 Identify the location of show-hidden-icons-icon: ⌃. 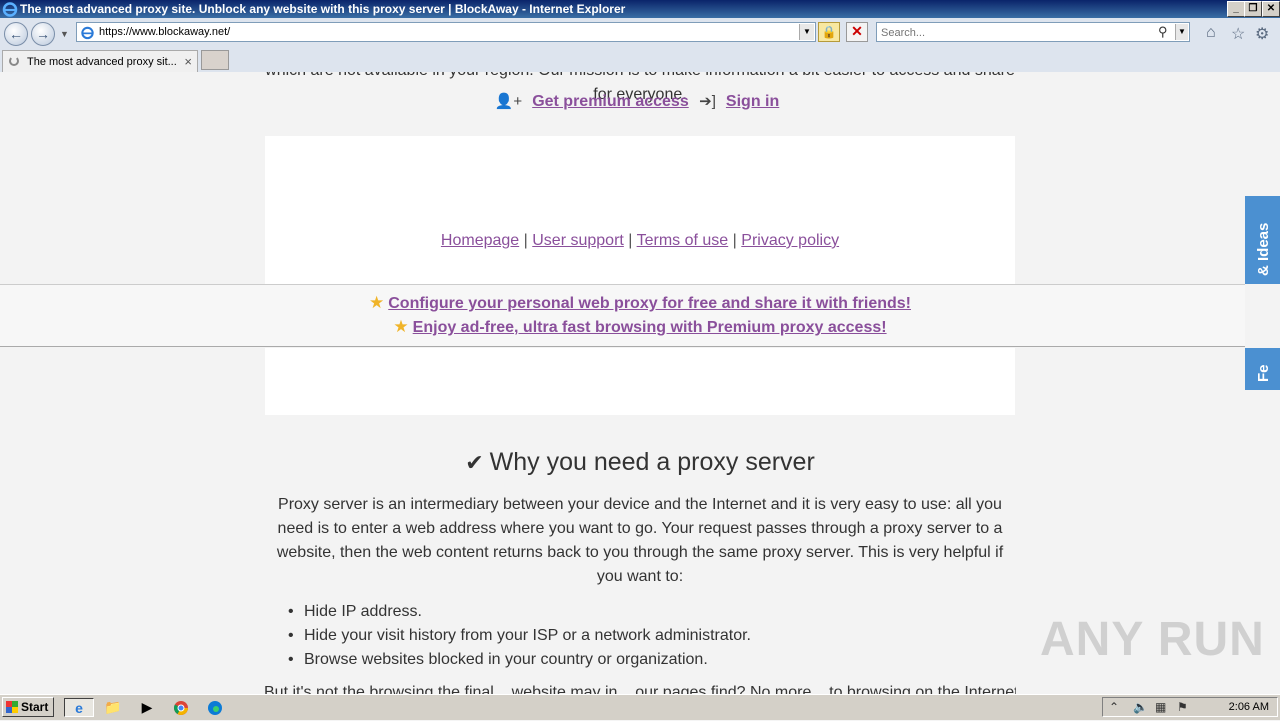
(1114, 707).